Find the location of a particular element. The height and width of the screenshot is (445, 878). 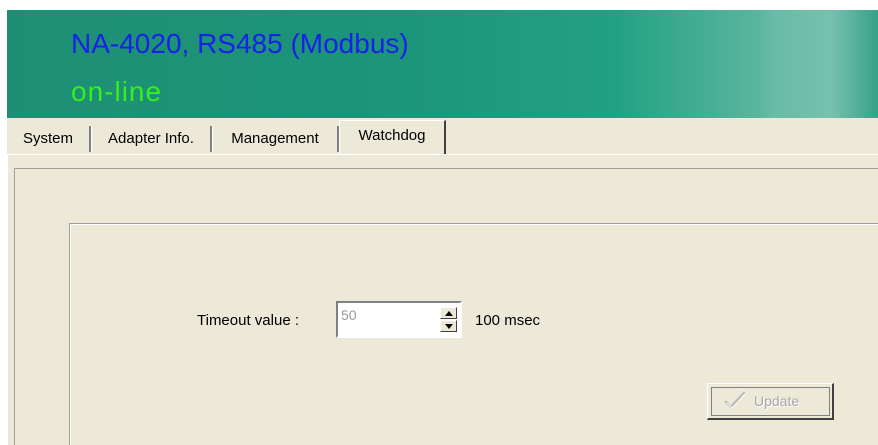

tab-management: Management is located at coordinates (275, 139).